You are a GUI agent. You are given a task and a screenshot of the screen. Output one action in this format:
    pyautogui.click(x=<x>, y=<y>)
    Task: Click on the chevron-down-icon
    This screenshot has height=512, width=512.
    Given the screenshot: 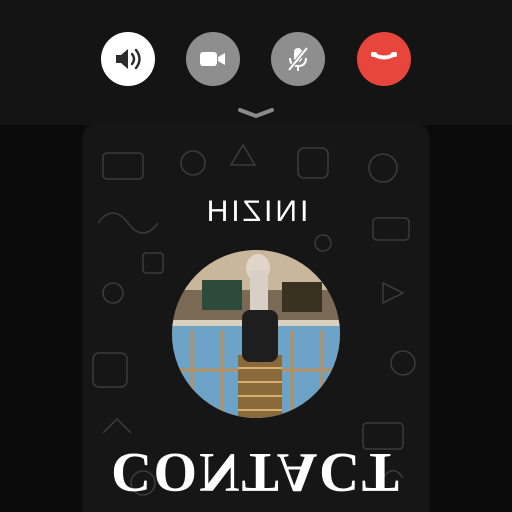 What is the action you would take?
    pyautogui.click(x=256, y=113)
    